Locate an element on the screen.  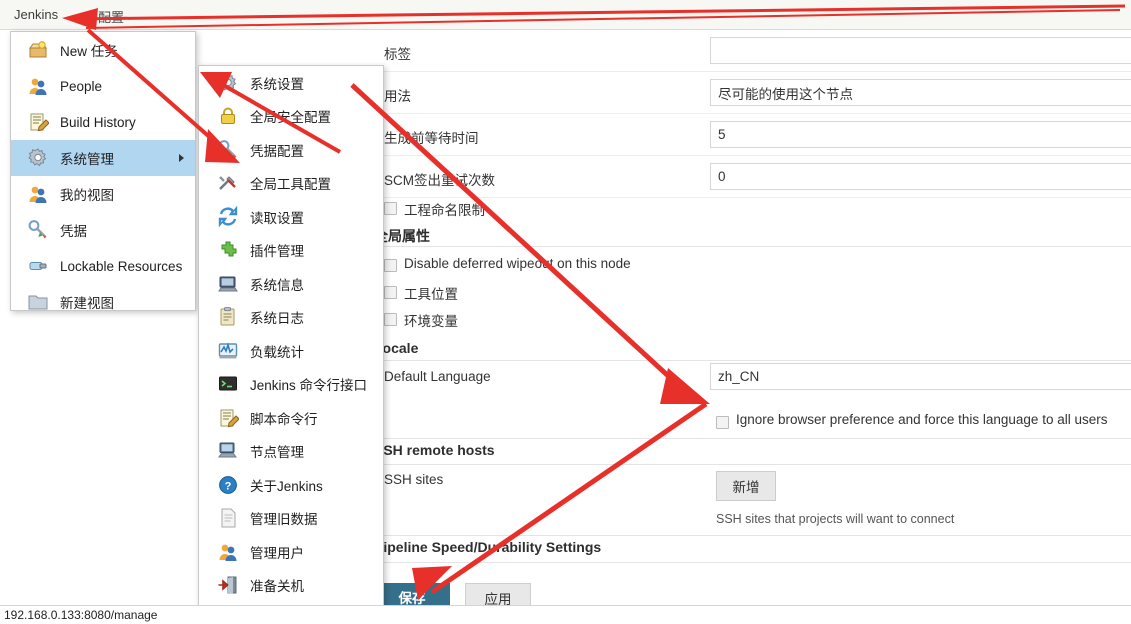
labels-input is located at coordinates (920, 50).